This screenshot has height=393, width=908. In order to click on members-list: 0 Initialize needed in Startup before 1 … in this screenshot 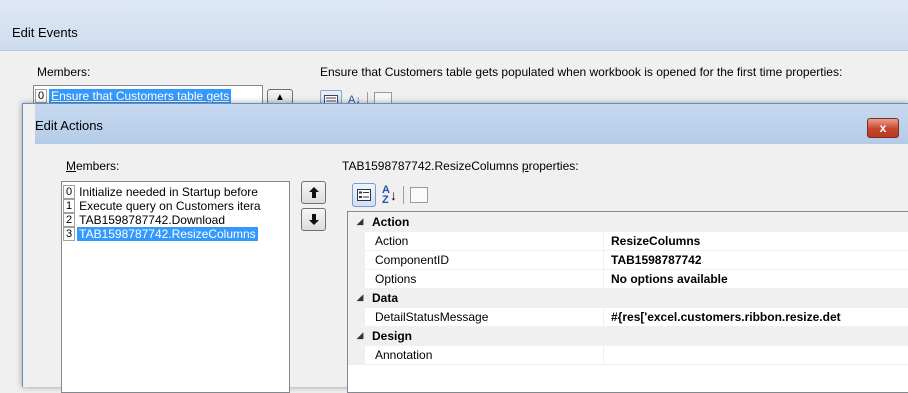, I will do `click(175, 287)`.